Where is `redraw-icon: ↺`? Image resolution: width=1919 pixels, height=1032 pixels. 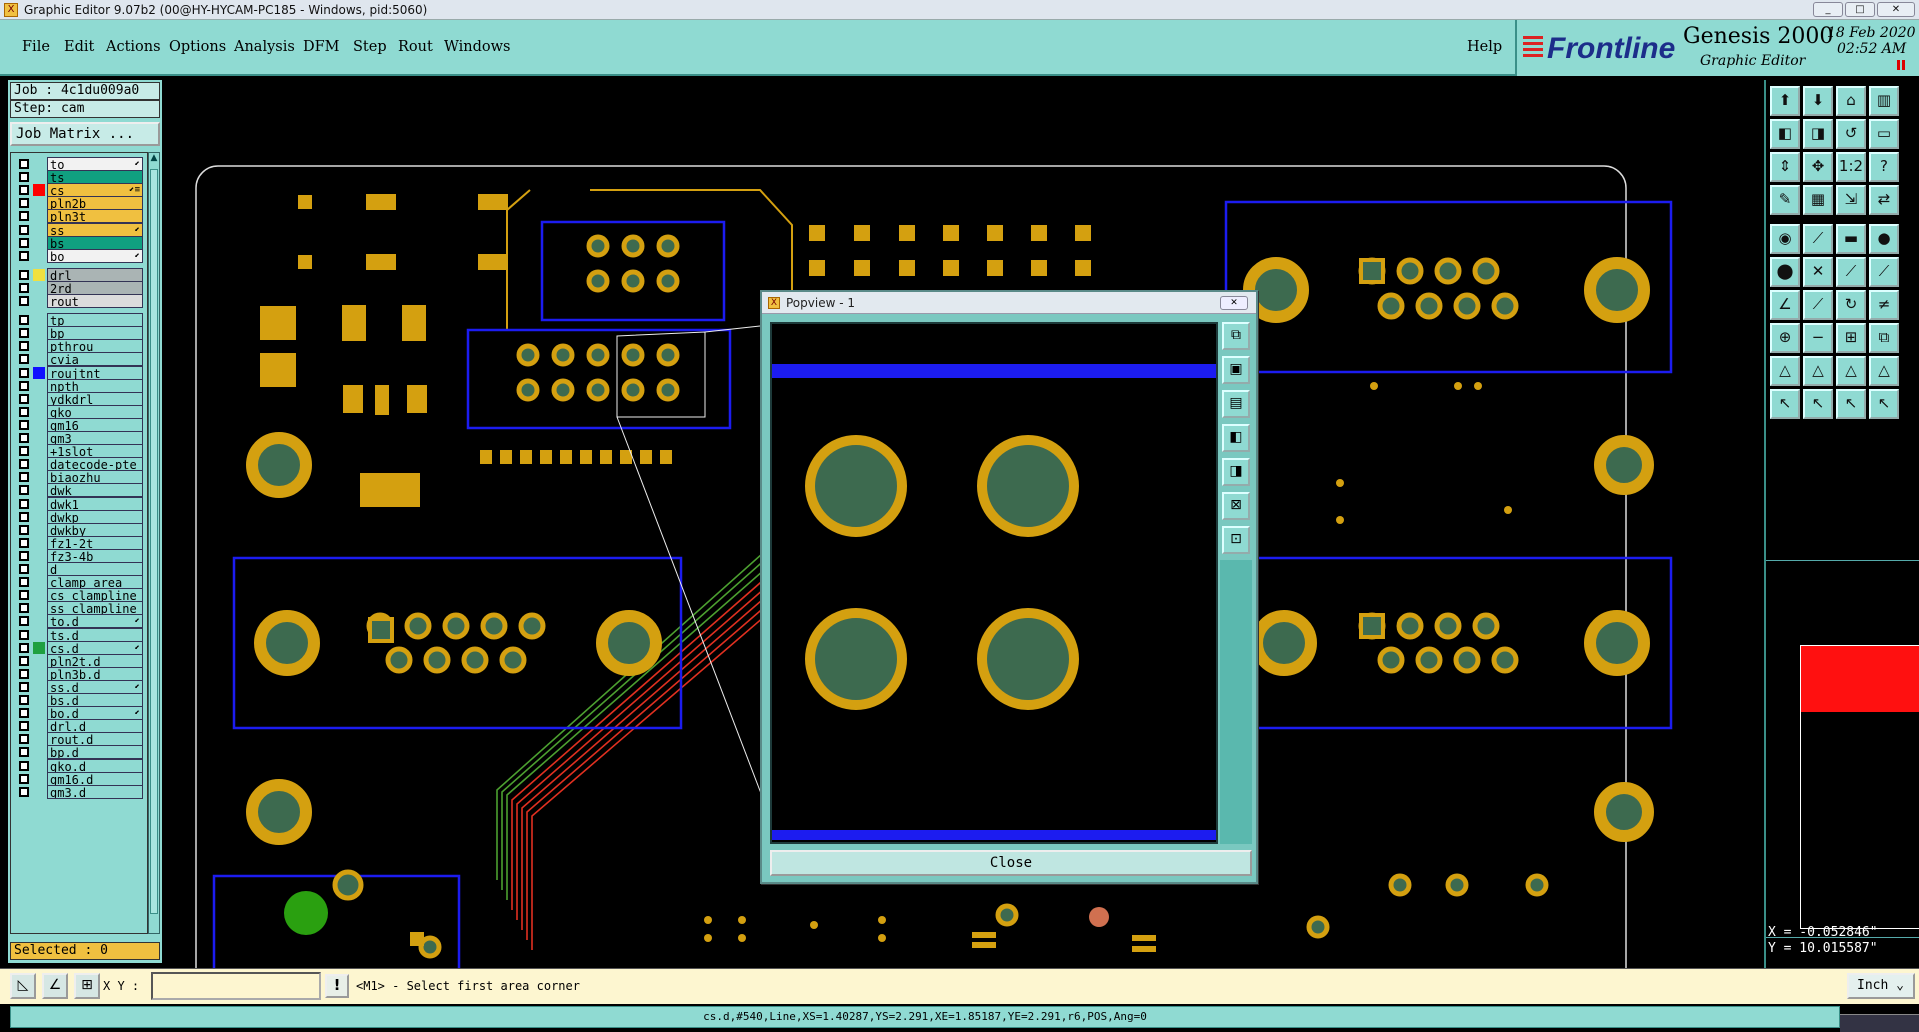
redraw-icon: ↺ is located at coordinates (1851, 134).